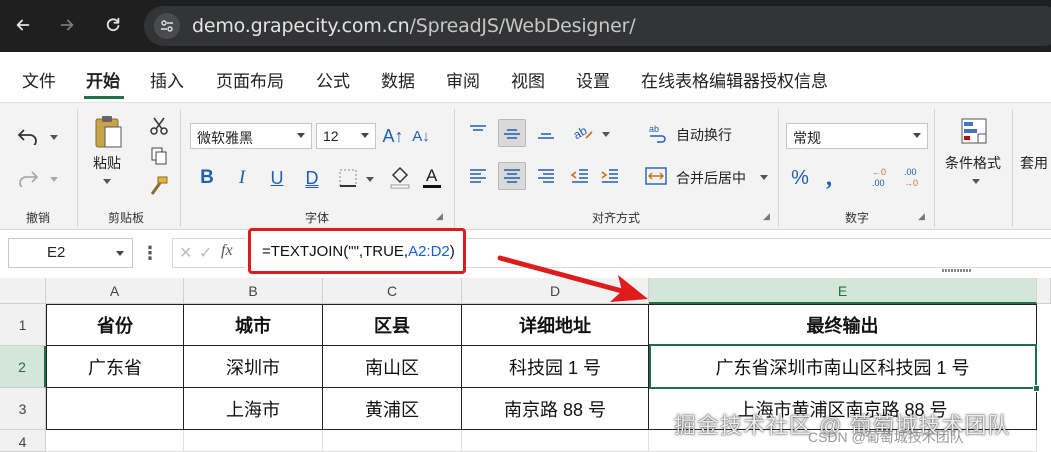 The width and height of the screenshot is (1051, 452). Describe the element at coordinates (555, 409) in the screenshot. I see `table-cell: 南京路 88 号` at that location.